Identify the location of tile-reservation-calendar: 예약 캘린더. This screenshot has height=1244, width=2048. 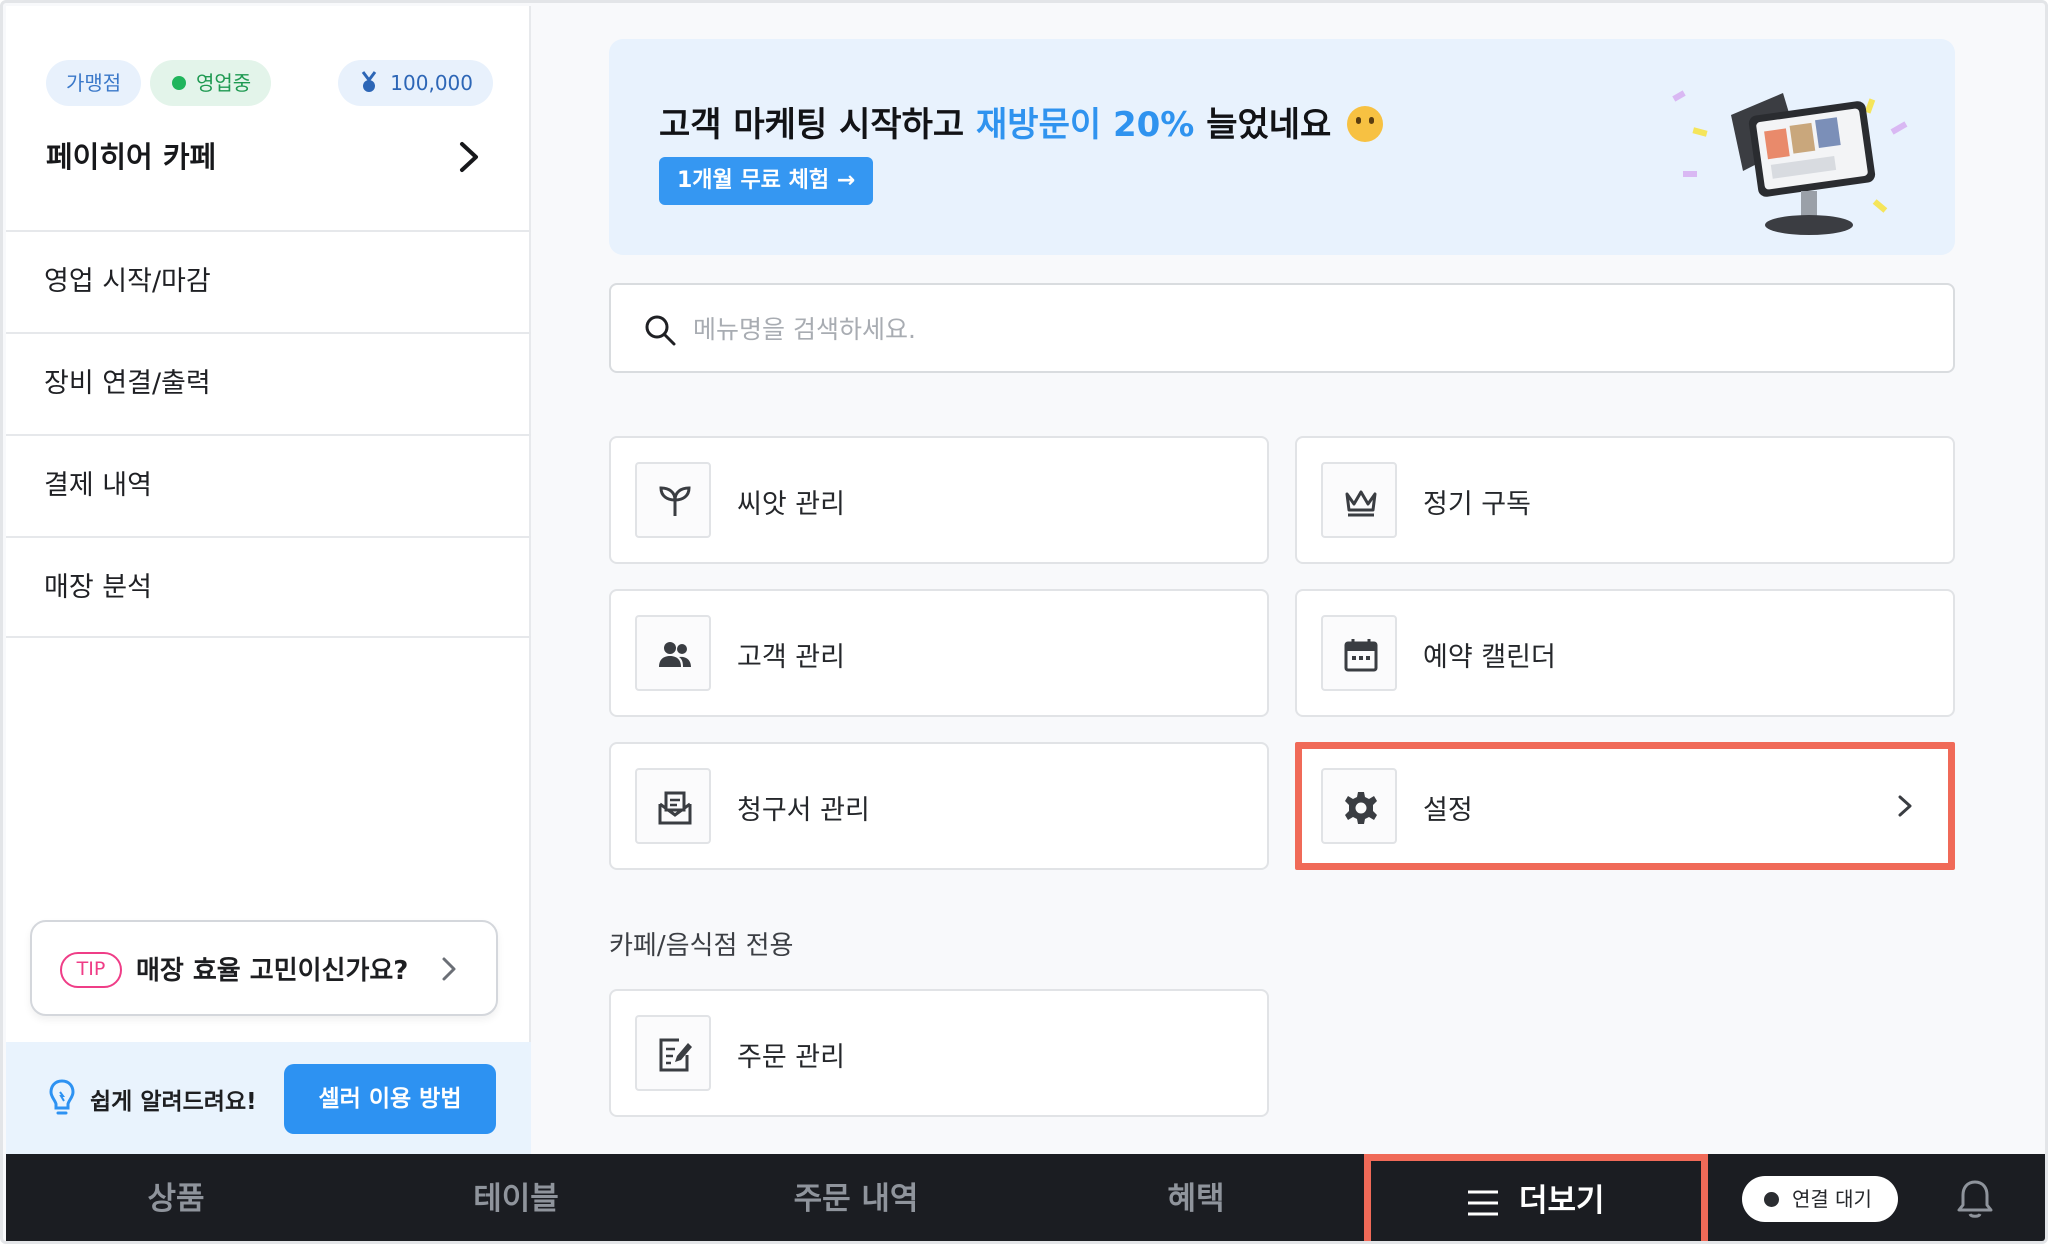
(1625, 653).